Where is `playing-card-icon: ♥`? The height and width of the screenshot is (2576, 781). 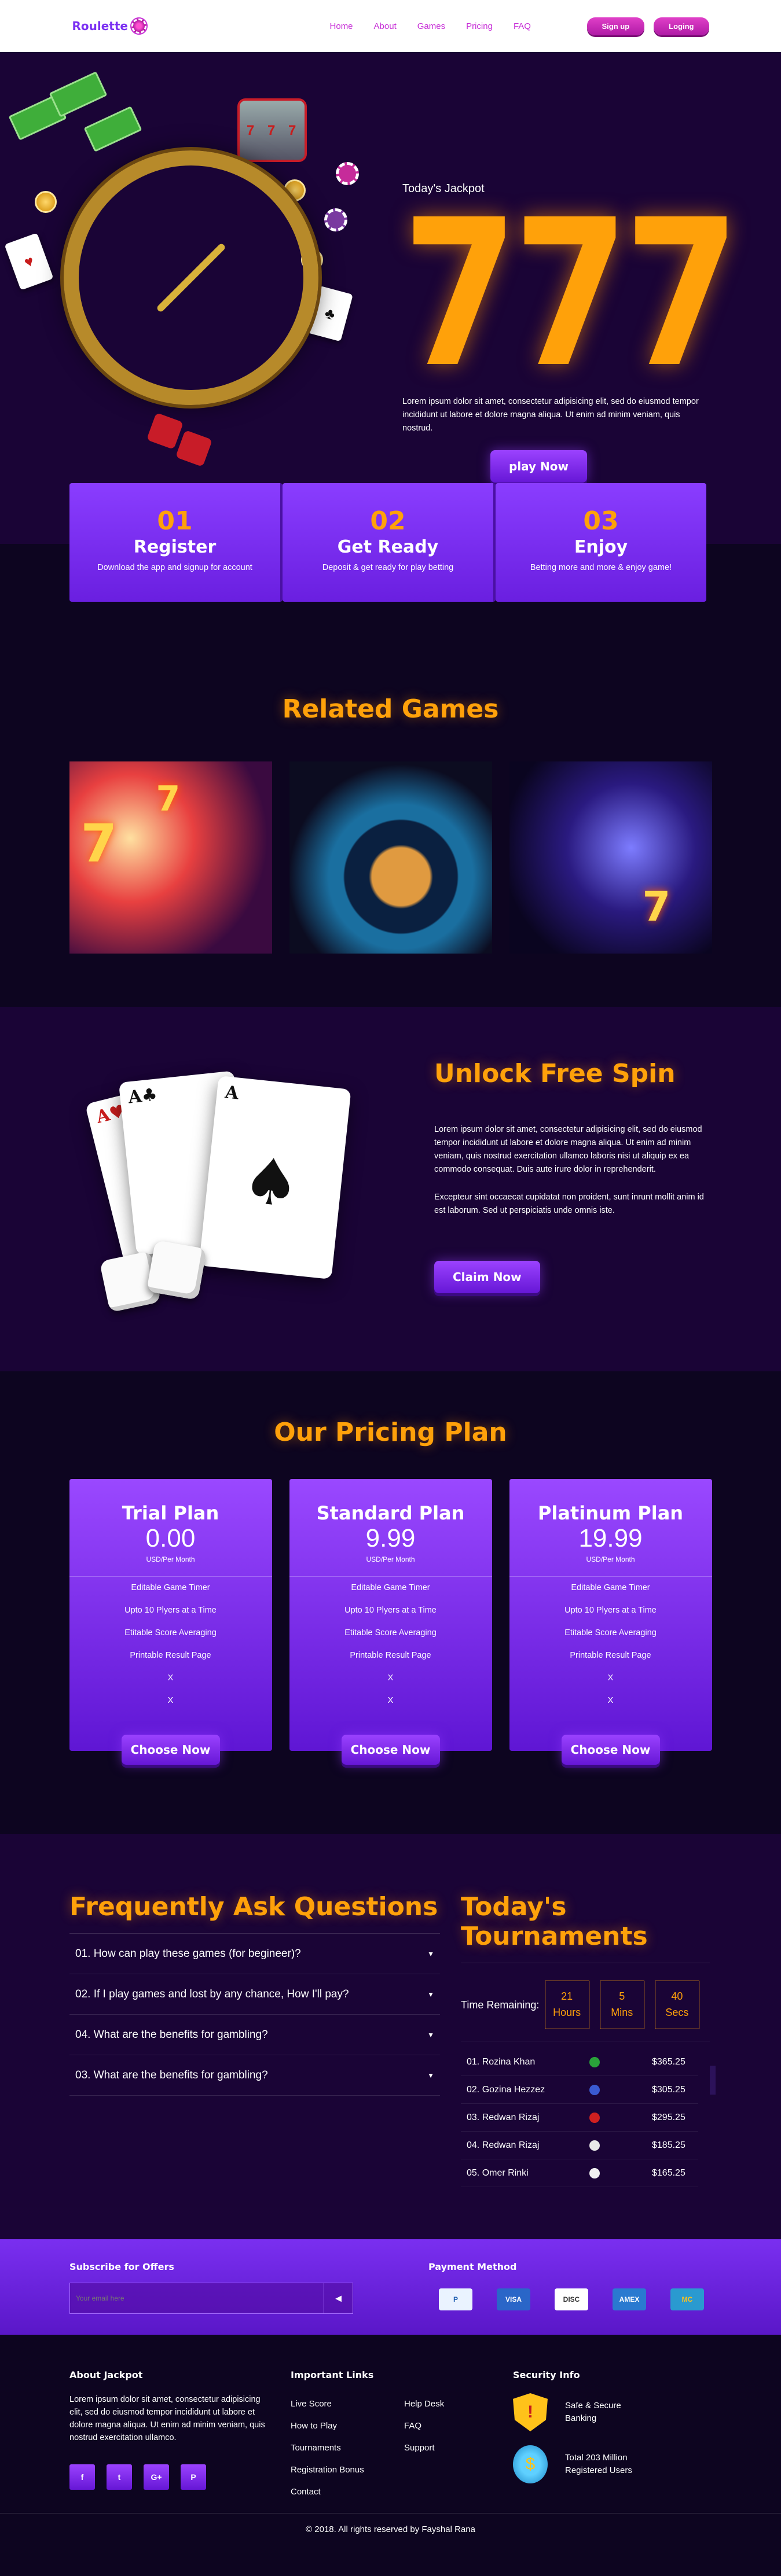 playing-card-icon: ♥ is located at coordinates (29, 261).